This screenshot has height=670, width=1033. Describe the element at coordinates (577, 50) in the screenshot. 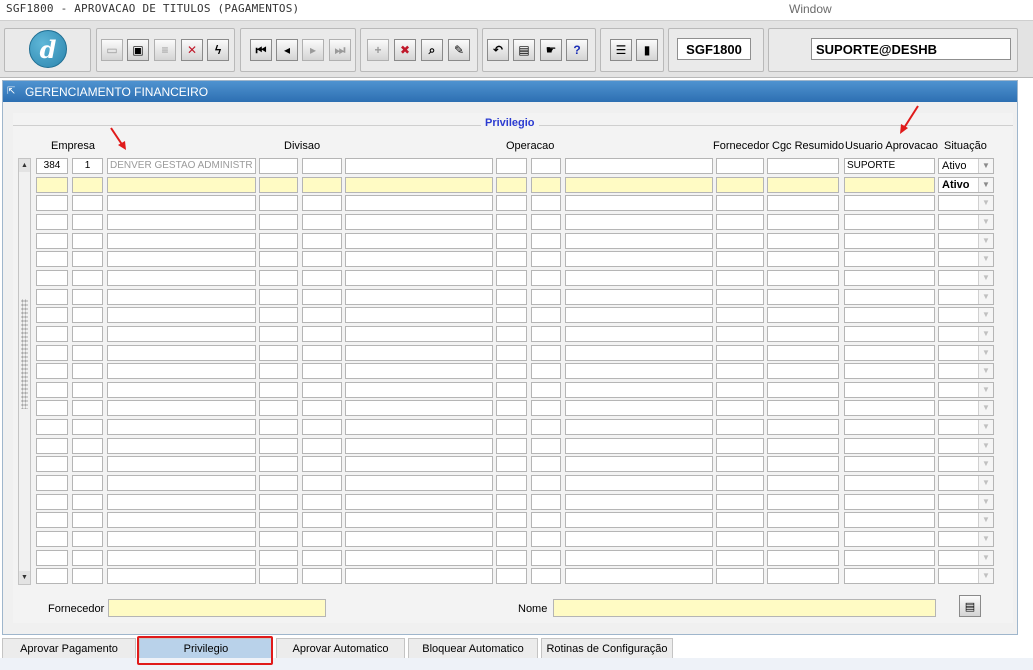

I see `help-button: ?` at that location.